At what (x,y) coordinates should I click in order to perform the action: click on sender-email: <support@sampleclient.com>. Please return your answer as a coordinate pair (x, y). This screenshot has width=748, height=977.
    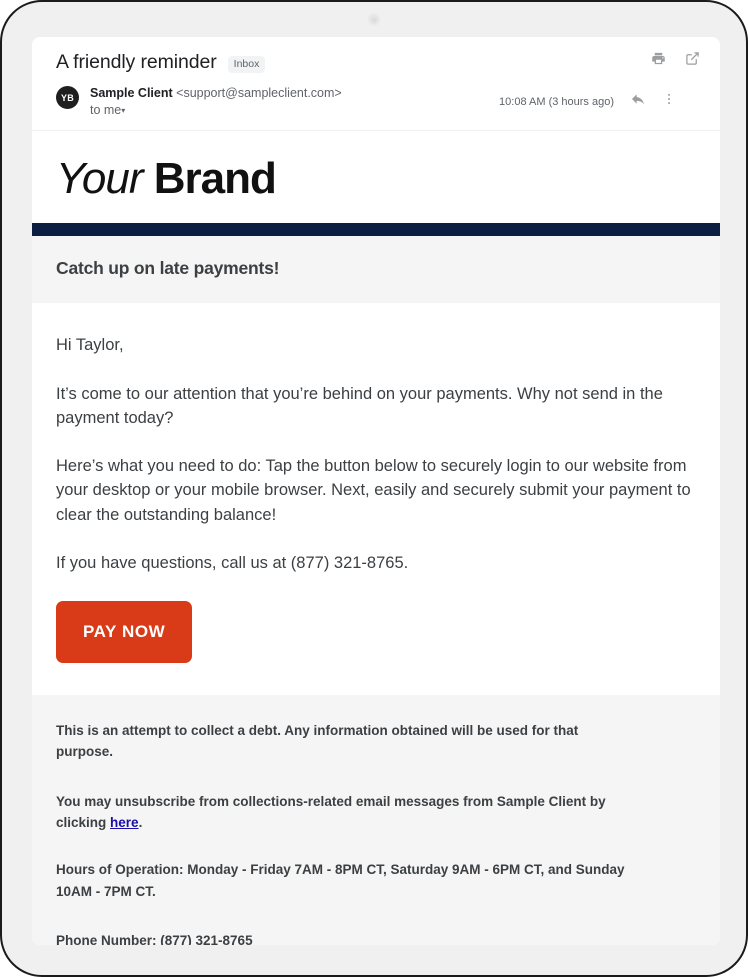
    Looking at the image, I should click on (259, 93).